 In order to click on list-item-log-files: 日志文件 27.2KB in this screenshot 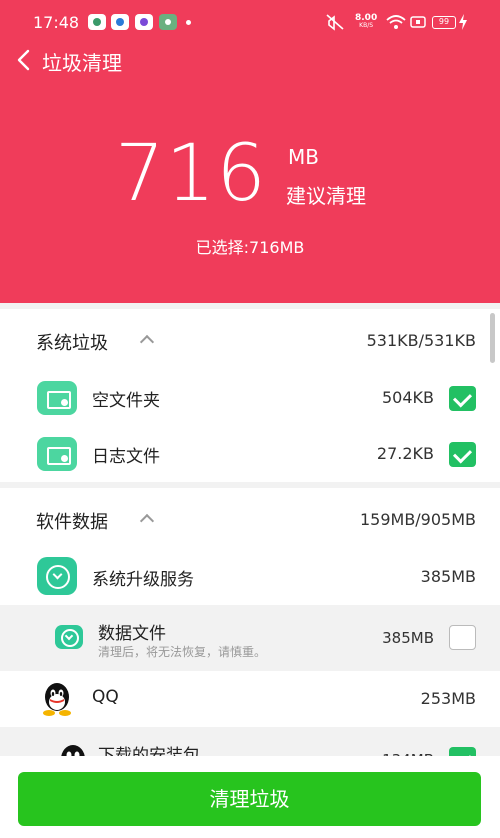, I will do `click(250, 454)`.